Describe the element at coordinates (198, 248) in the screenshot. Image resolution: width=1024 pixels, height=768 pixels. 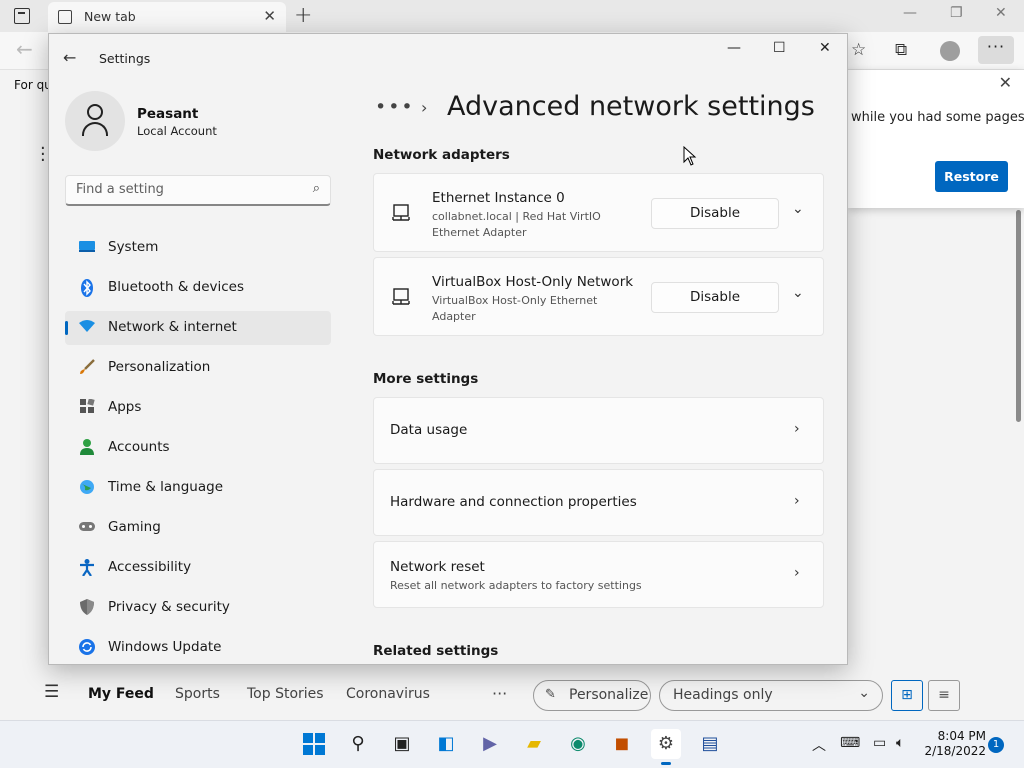
I see `sidebar-item-system: System` at that location.